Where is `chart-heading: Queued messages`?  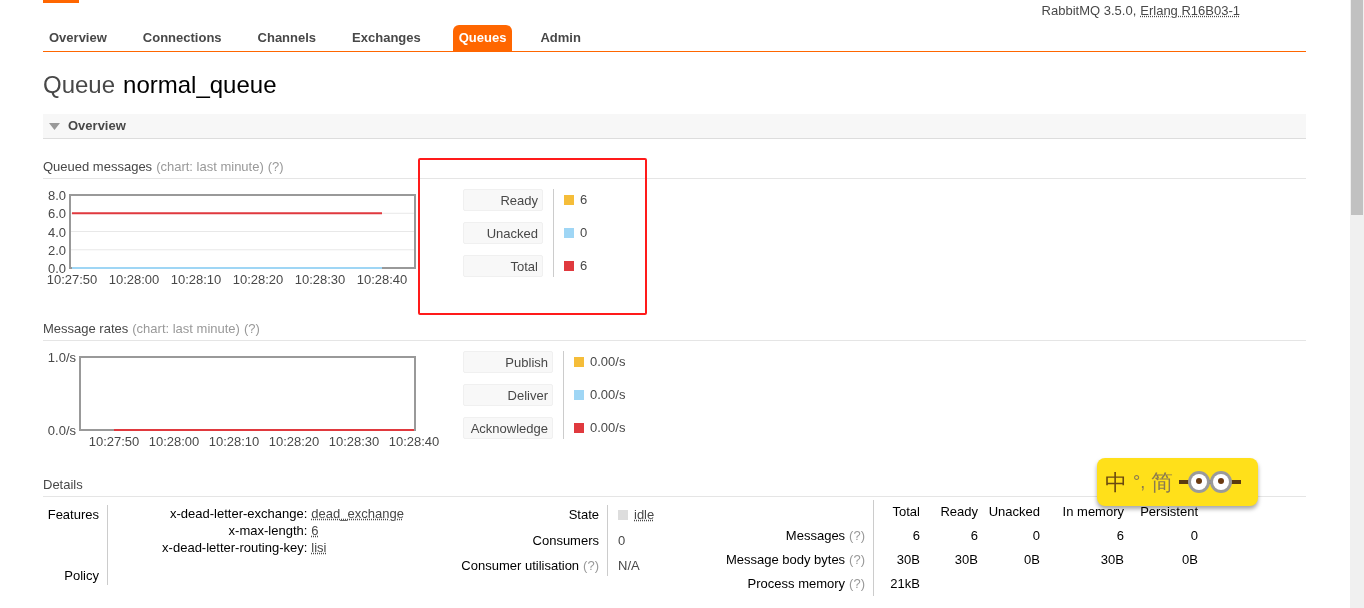
chart-heading: Queued messages is located at coordinates (98, 166).